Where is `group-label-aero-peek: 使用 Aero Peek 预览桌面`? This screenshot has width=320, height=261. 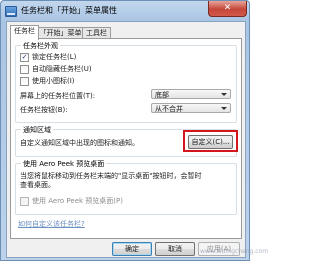 group-label-aero-peek: 使用 Aero Peek 预览桌面 is located at coordinates (64, 164).